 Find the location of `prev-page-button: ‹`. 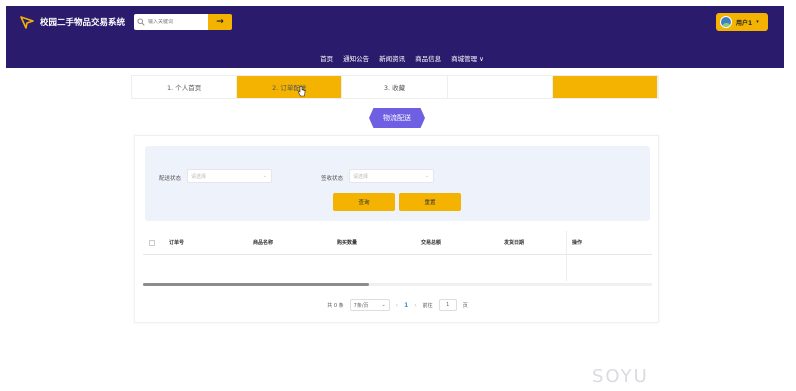

prev-page-button: ‹ is located at coordinates (397, 305).